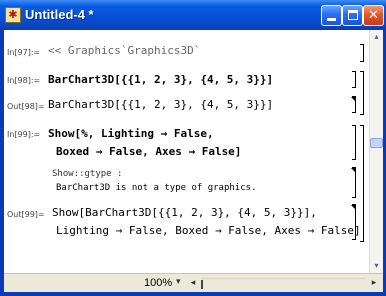  Describe the element at coordinates (156, 188) in the screenshot. I see `message-body: BarChart3D is not a type of graphics.` at that location.